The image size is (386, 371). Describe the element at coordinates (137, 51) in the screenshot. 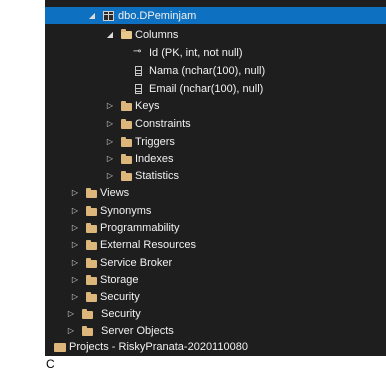

I see `primary-key-icon: ⊸` at that location.